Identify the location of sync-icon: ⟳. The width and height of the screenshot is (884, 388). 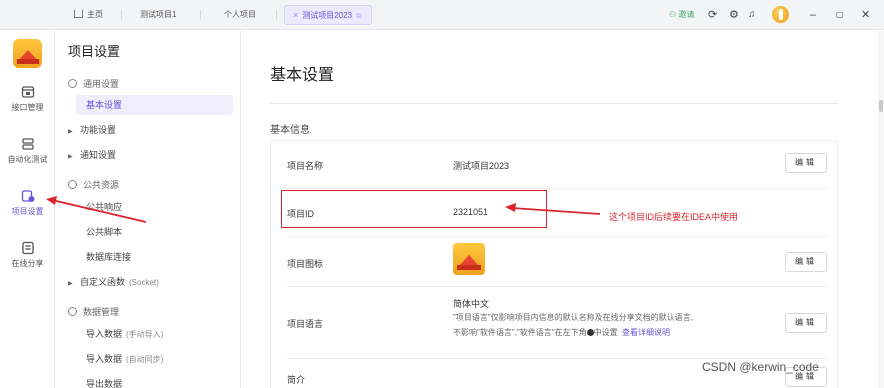
(712, 15).